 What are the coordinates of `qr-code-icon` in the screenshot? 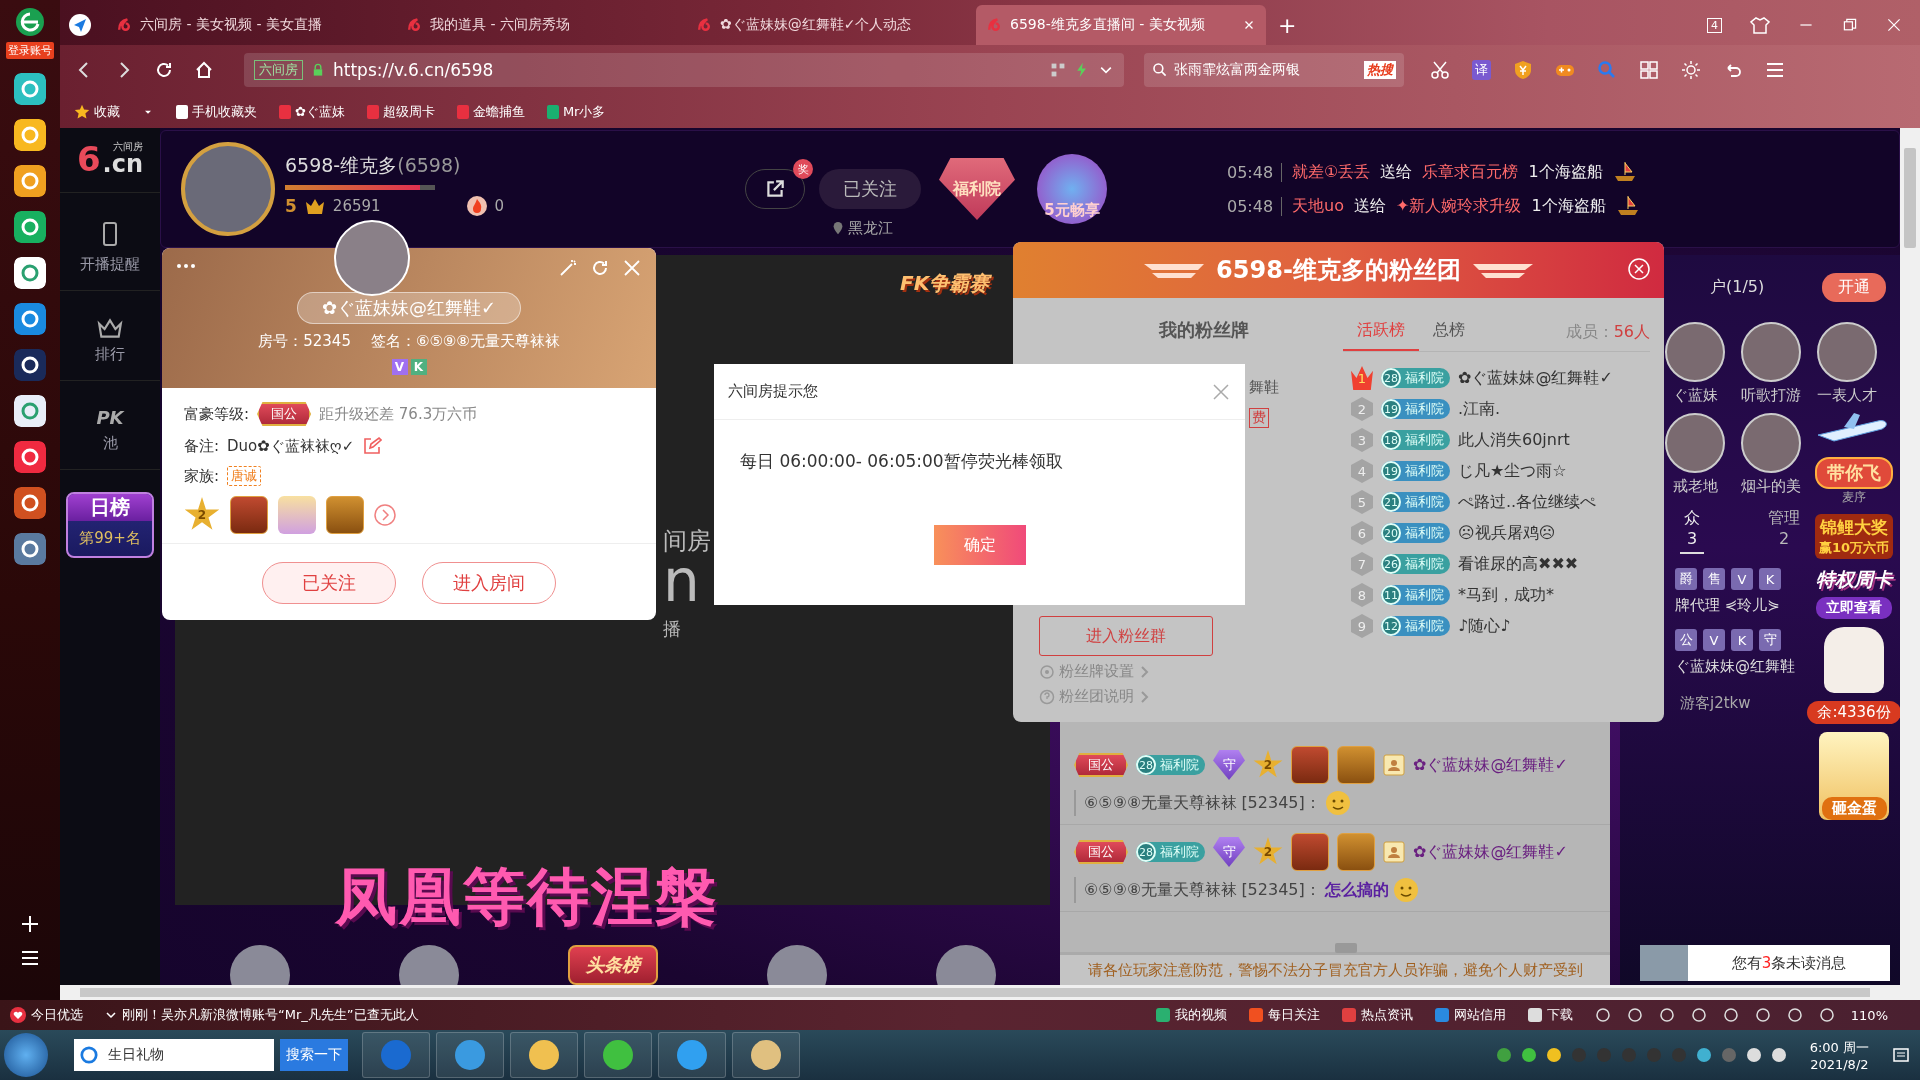 It's located at (1058, 70).